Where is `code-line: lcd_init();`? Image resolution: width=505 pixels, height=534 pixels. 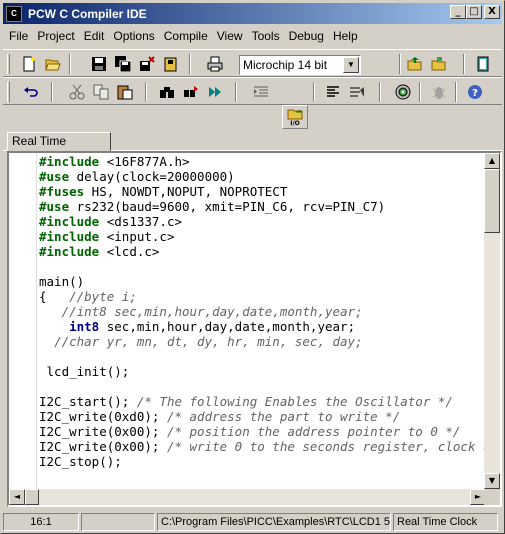
code-line: lcd_init(); is located at coordinates (262, 371).